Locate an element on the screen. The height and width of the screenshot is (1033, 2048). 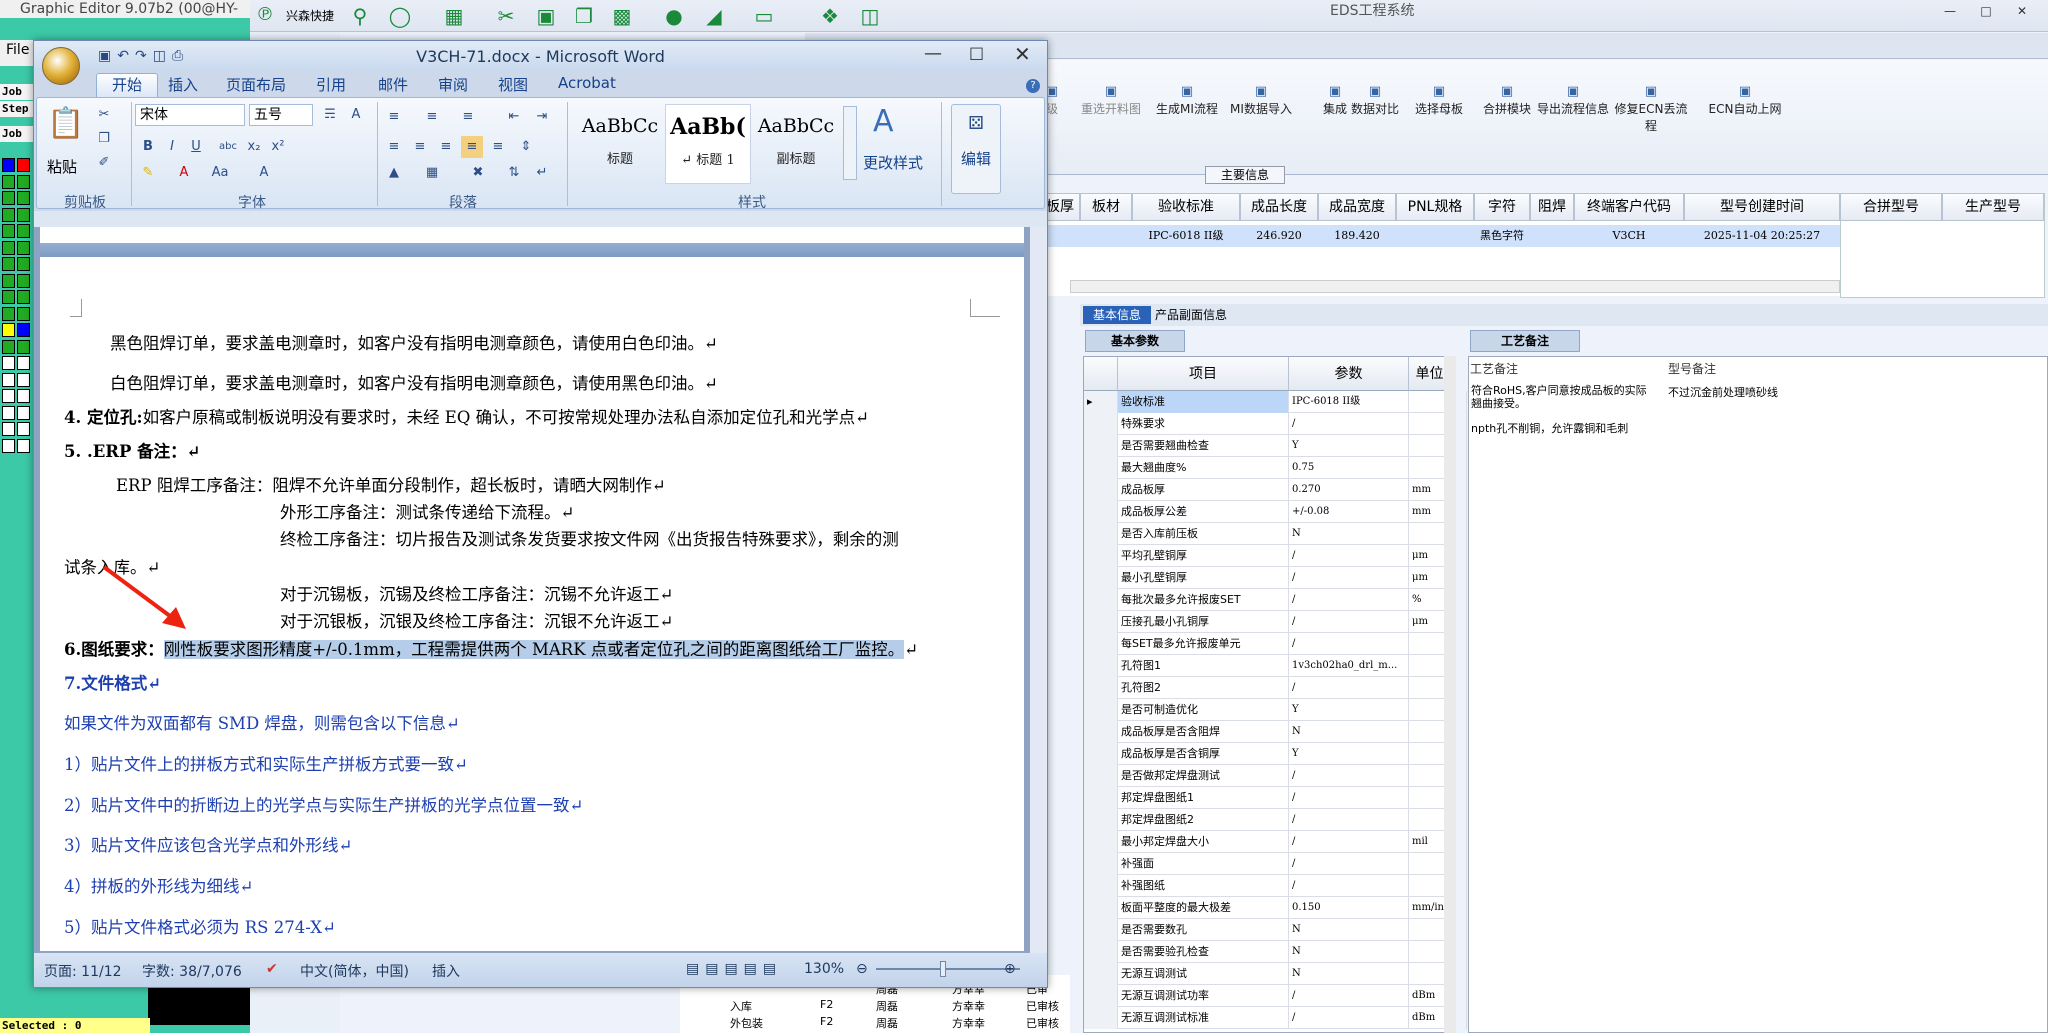
param-row: 是否需要验孔检查NY is located at coordinates (1275, 952).